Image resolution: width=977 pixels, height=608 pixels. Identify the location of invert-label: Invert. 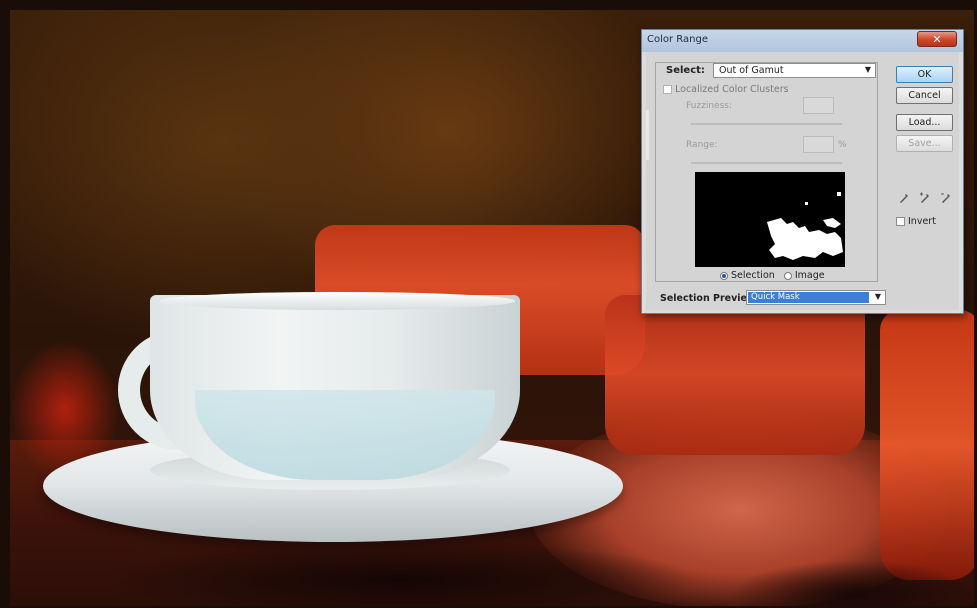
(922, 221).